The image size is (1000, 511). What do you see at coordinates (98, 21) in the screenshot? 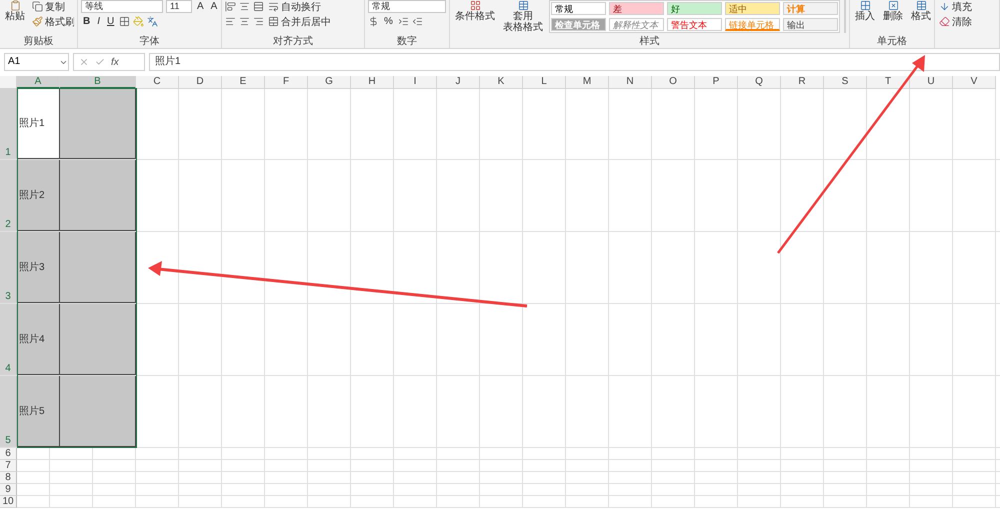
I see `italic-button: I` at bounding box center [98, 21].